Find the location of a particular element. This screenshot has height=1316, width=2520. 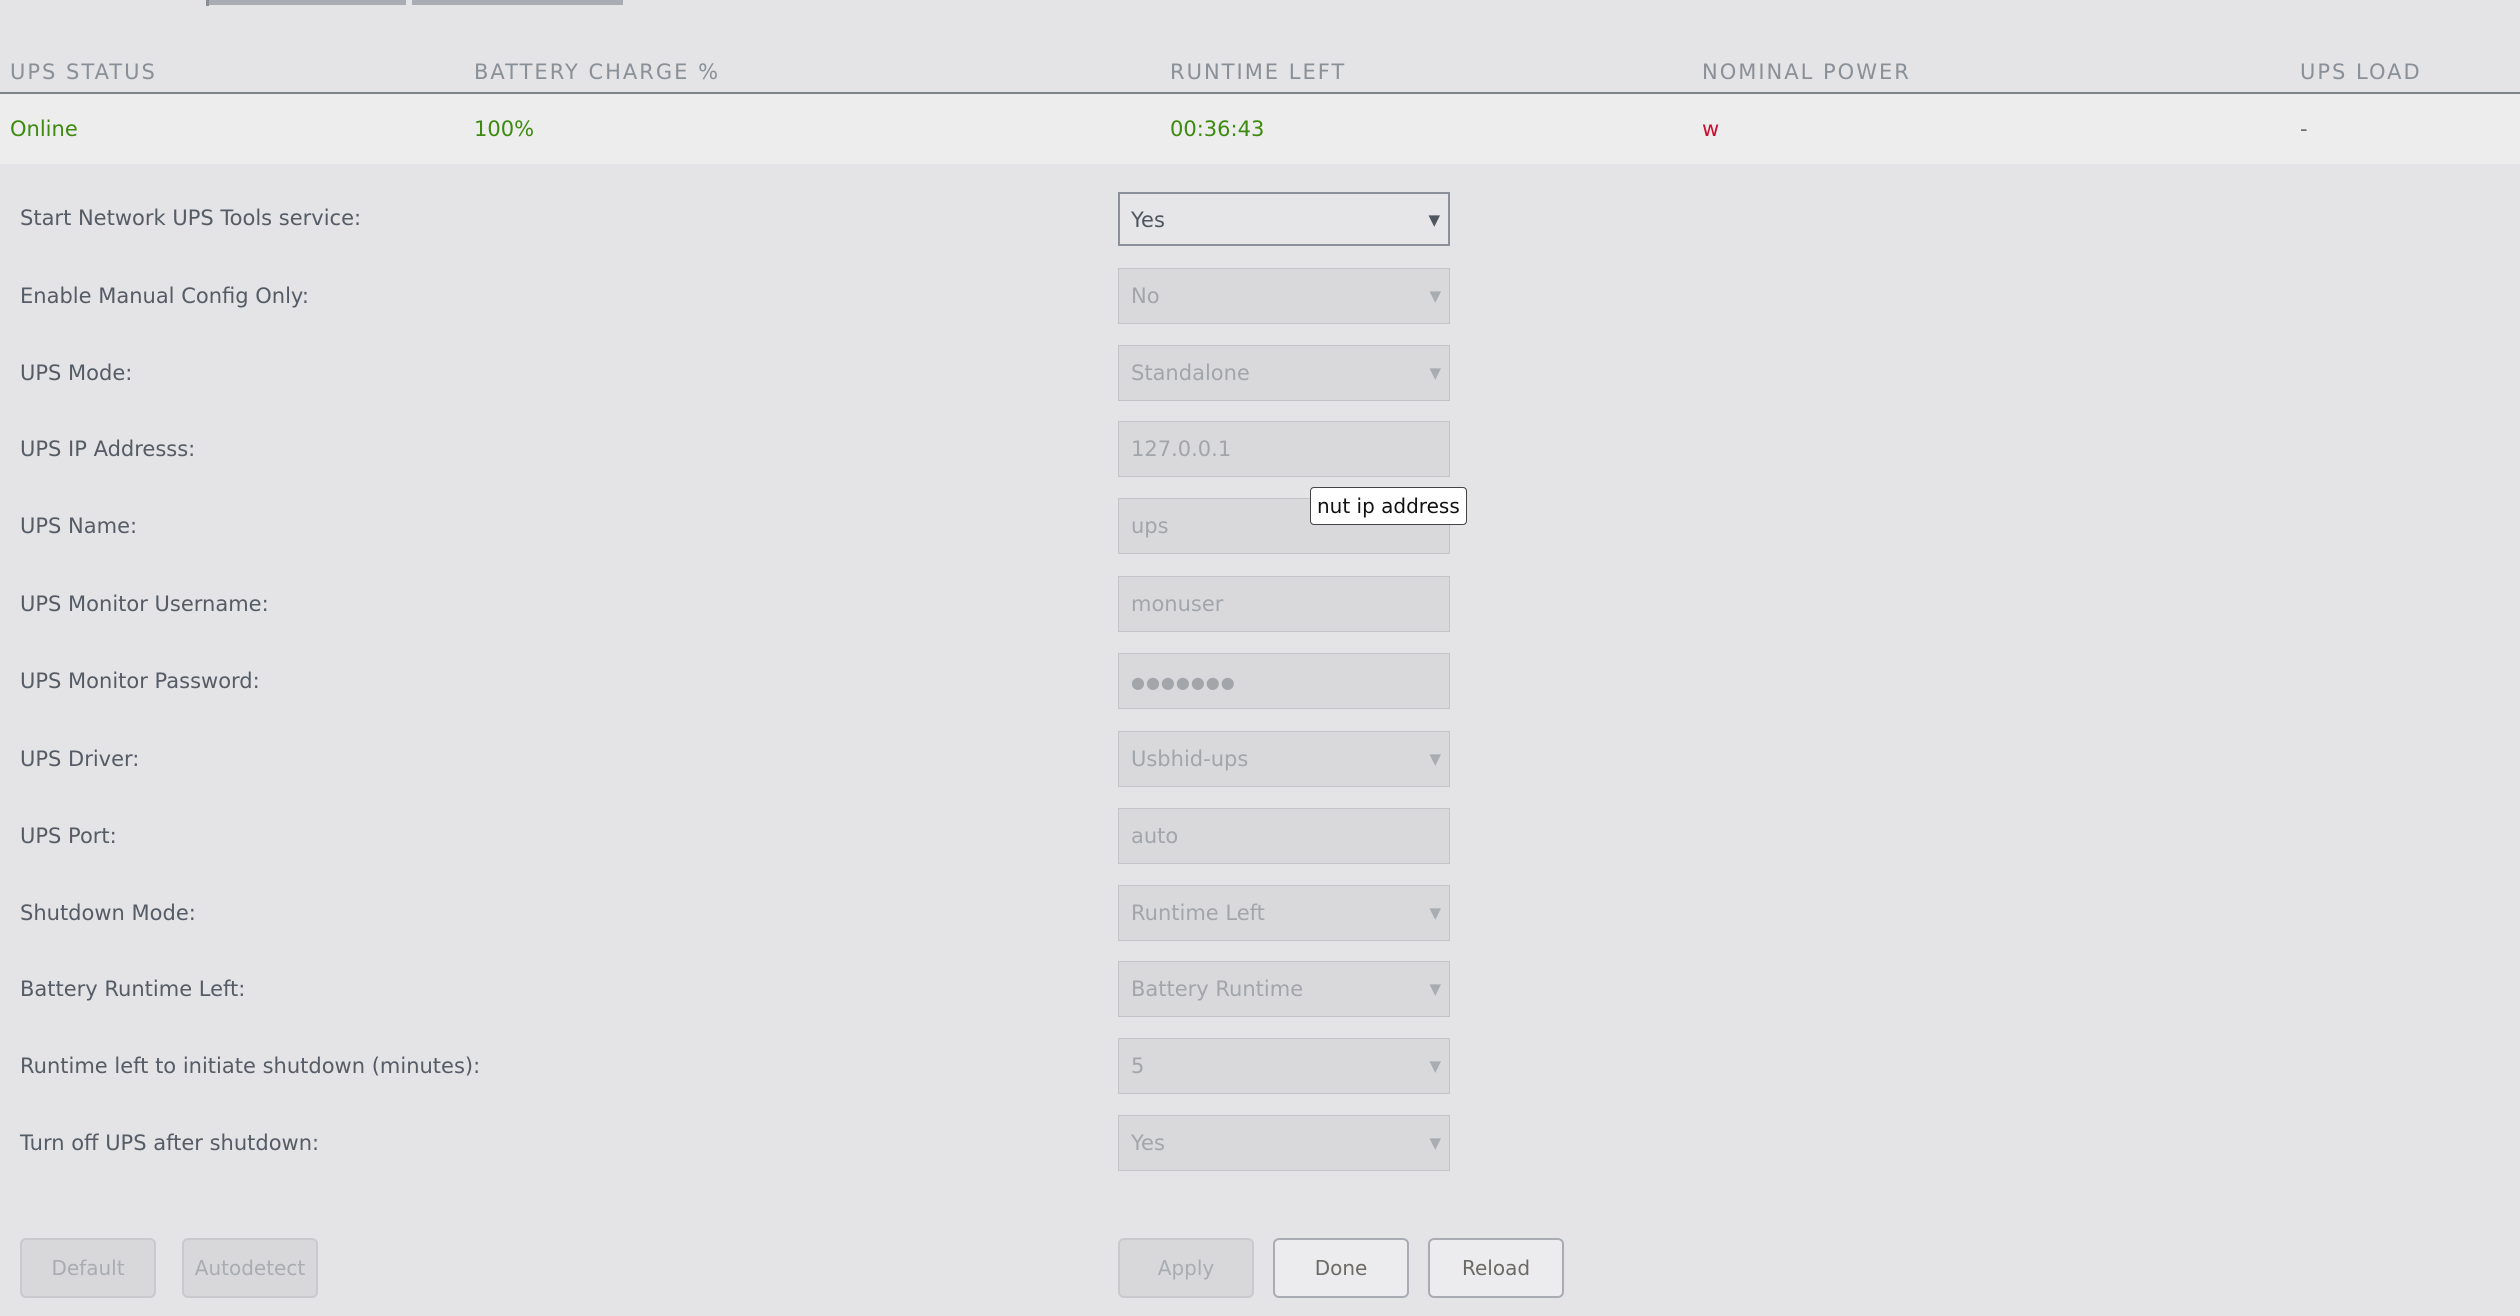

tab-strip is located at coordinates (1260, 3).